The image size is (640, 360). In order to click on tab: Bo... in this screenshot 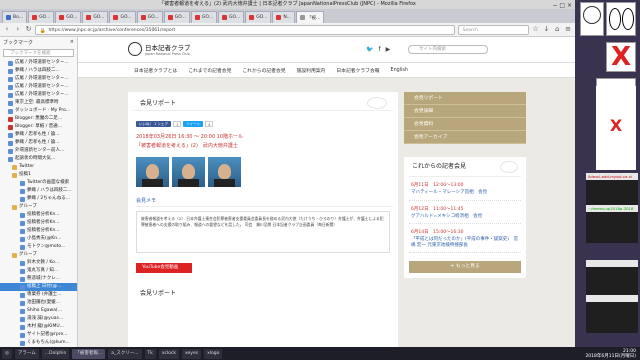, I will do `click(15, 17)`.